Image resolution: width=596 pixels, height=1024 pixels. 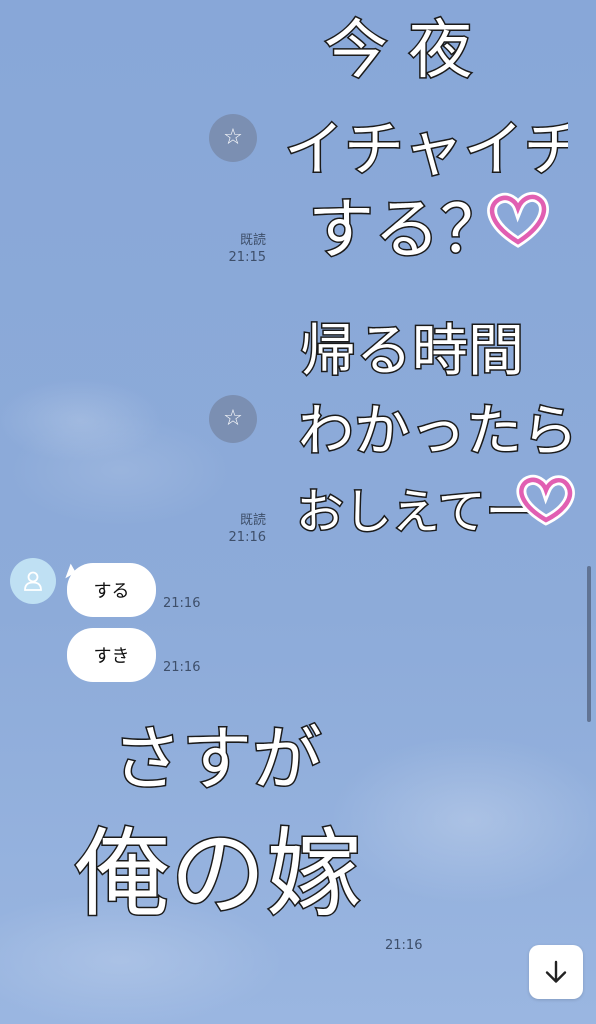 What do you see at coordinates (244, 249) in the screenshot?
I see `message-meta: 既読 21:15` at bounding box center [244, 249].